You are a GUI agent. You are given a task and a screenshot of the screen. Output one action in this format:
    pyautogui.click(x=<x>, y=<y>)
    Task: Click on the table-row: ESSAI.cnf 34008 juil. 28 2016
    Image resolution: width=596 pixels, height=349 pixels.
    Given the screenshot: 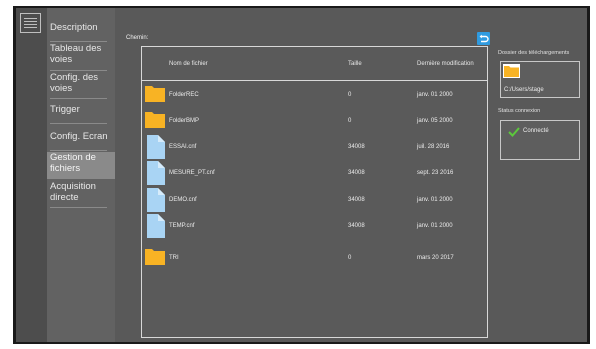 What is the action you would take?
    pyautogui.click(x=314, y=148)
    